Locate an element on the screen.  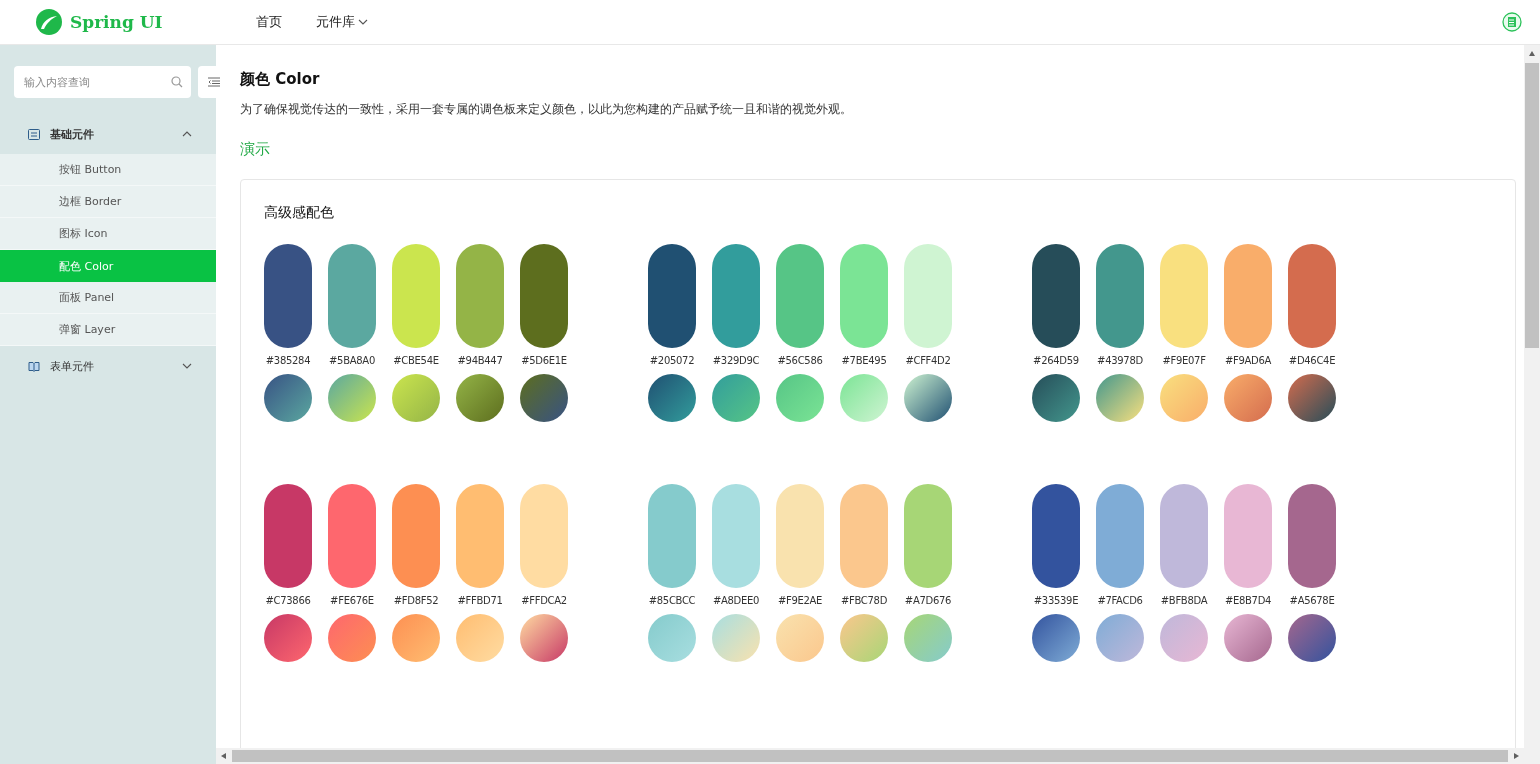
leaf-logo-icon is located at coordinates (49, 22).